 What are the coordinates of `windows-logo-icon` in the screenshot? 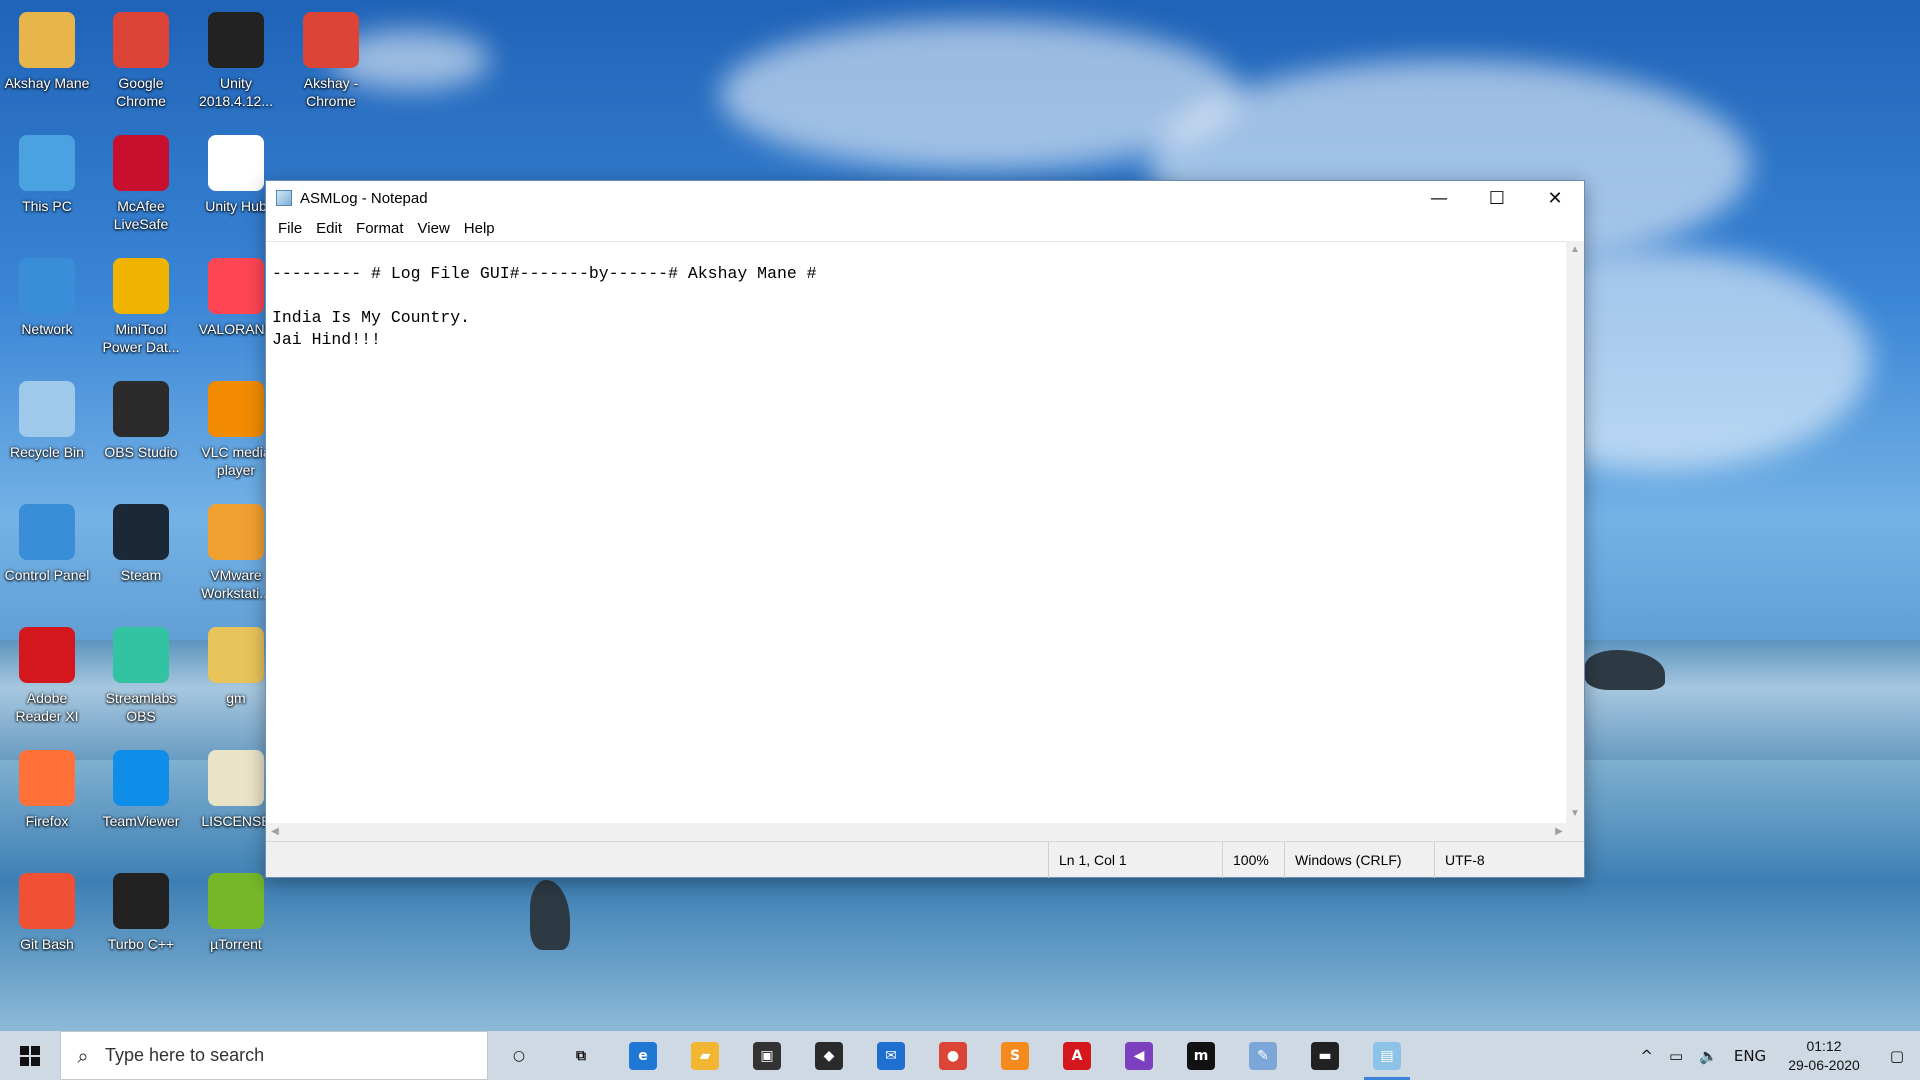 It's located at (30, 1055).